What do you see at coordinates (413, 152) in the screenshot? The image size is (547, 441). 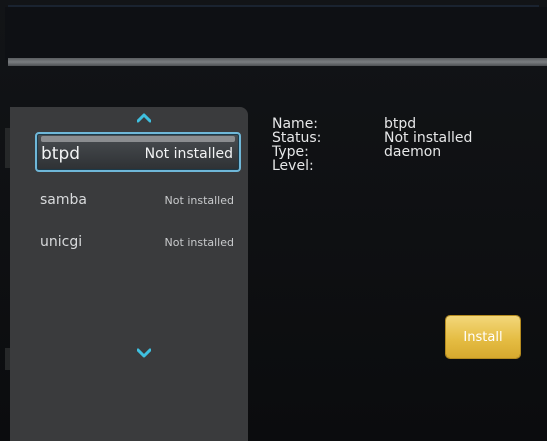 I see `type-value: daemon` at bounding box center [413, 152].